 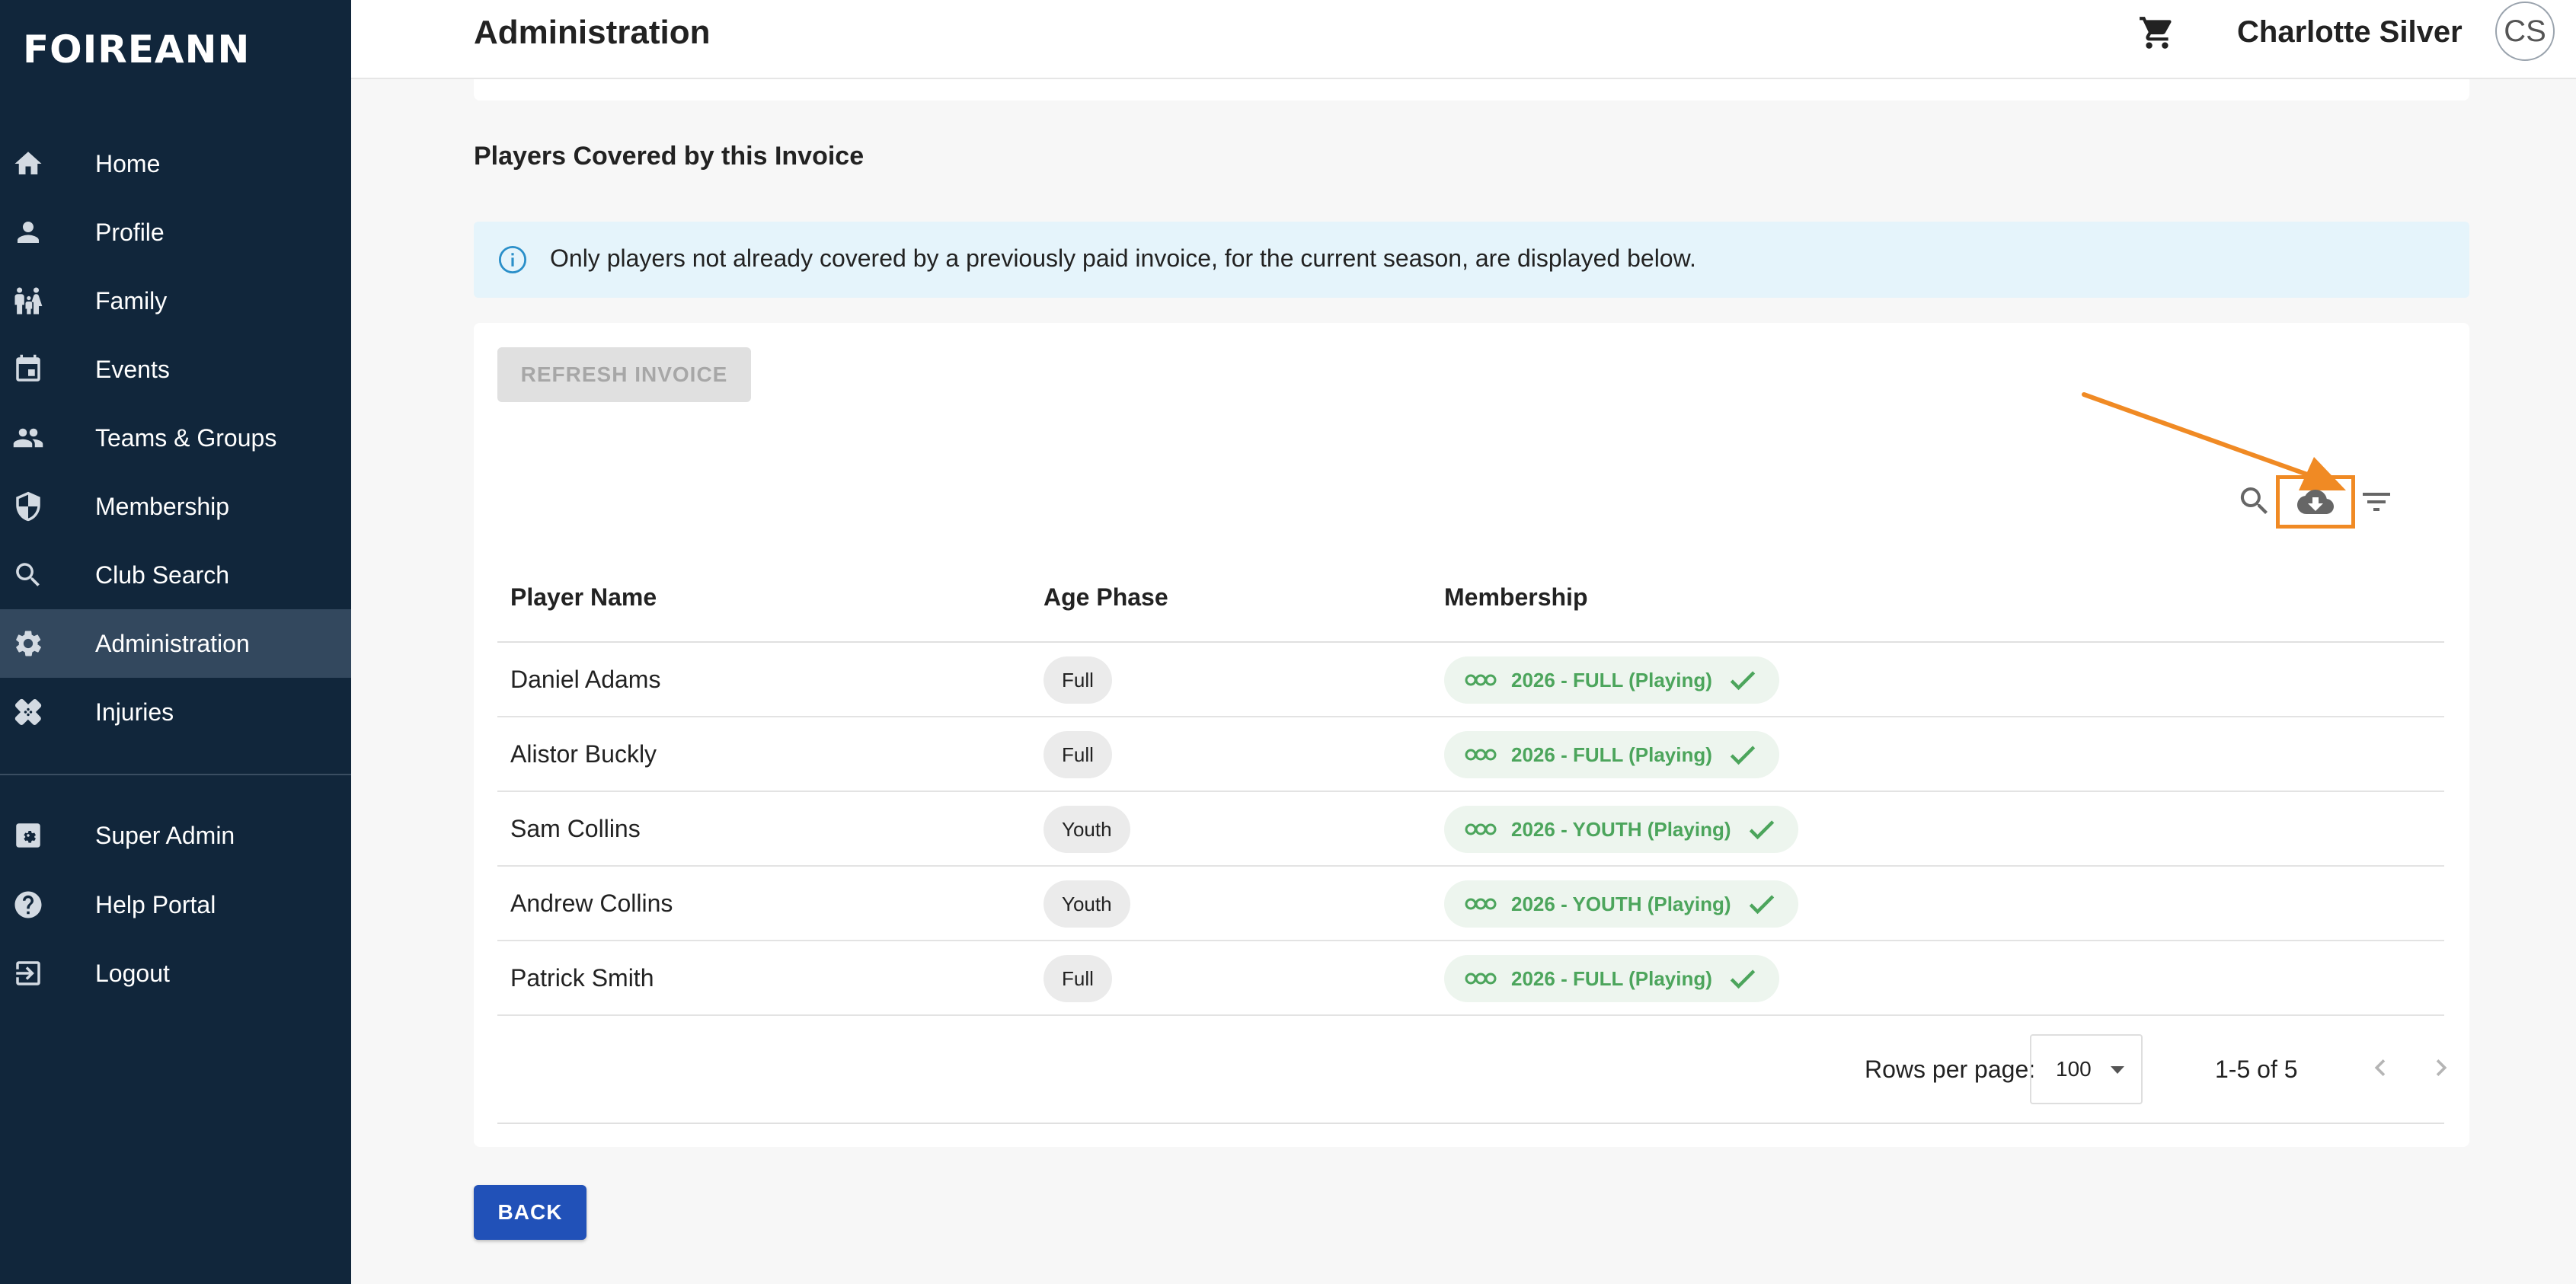 What do you see at coordinates (583, 597) in the screenshot?
I see `column-header-player-name: Player Name` at bounding box center [583, 597].